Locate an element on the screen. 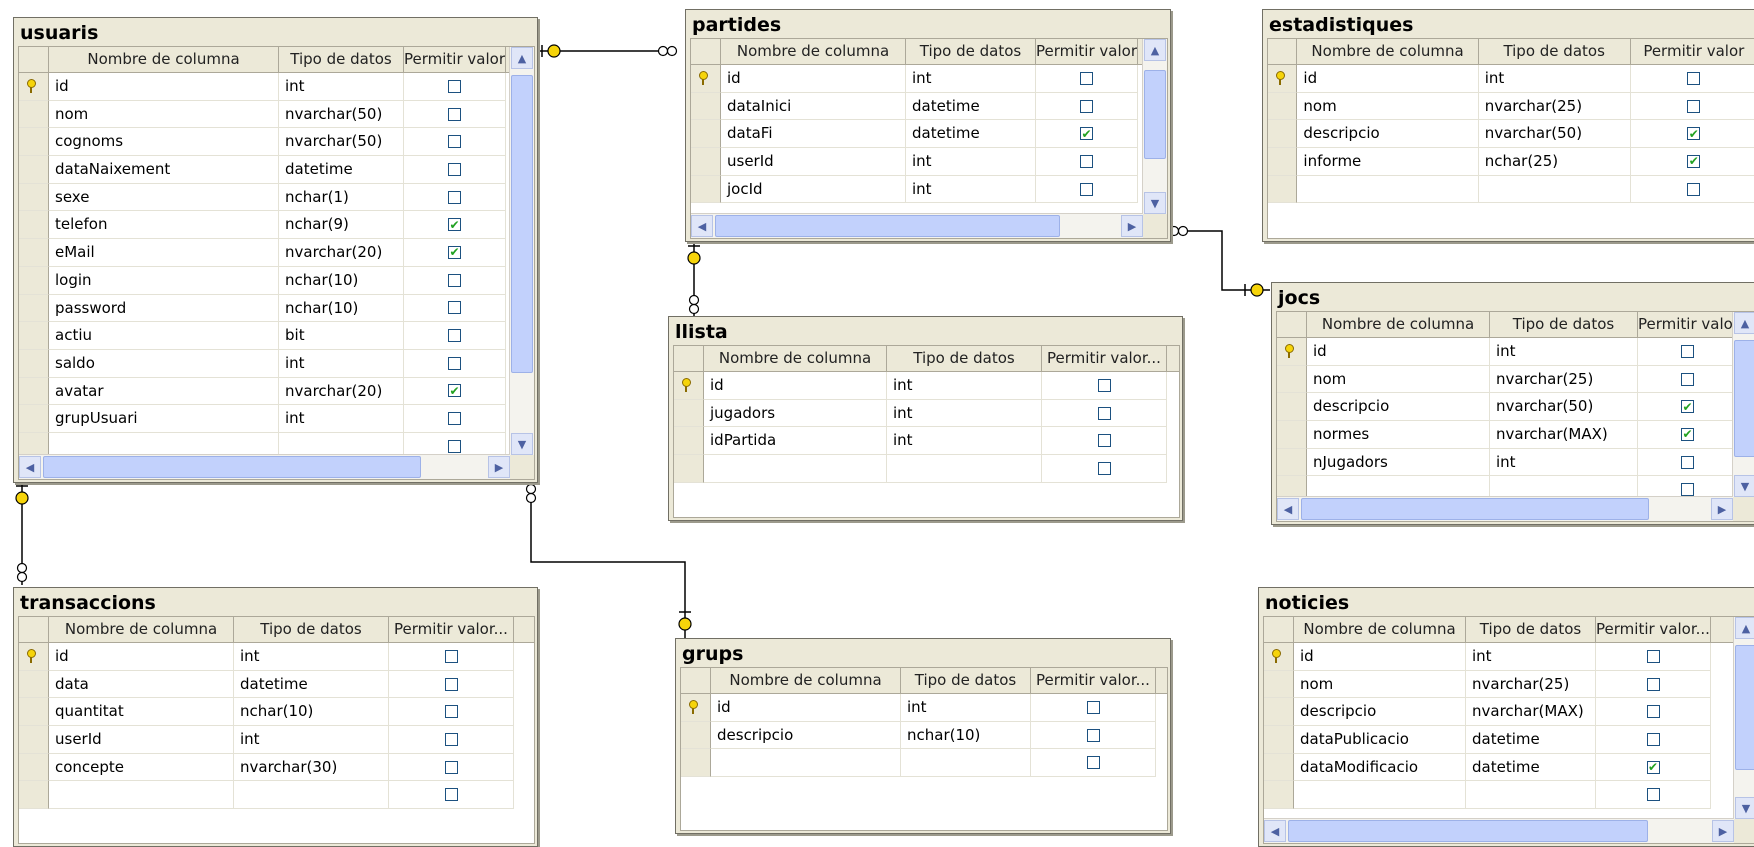 This screenshot has width=1754, height=847. horizontal-scrollbar: ◀ ▶ is located at coordinates (1505, 508).